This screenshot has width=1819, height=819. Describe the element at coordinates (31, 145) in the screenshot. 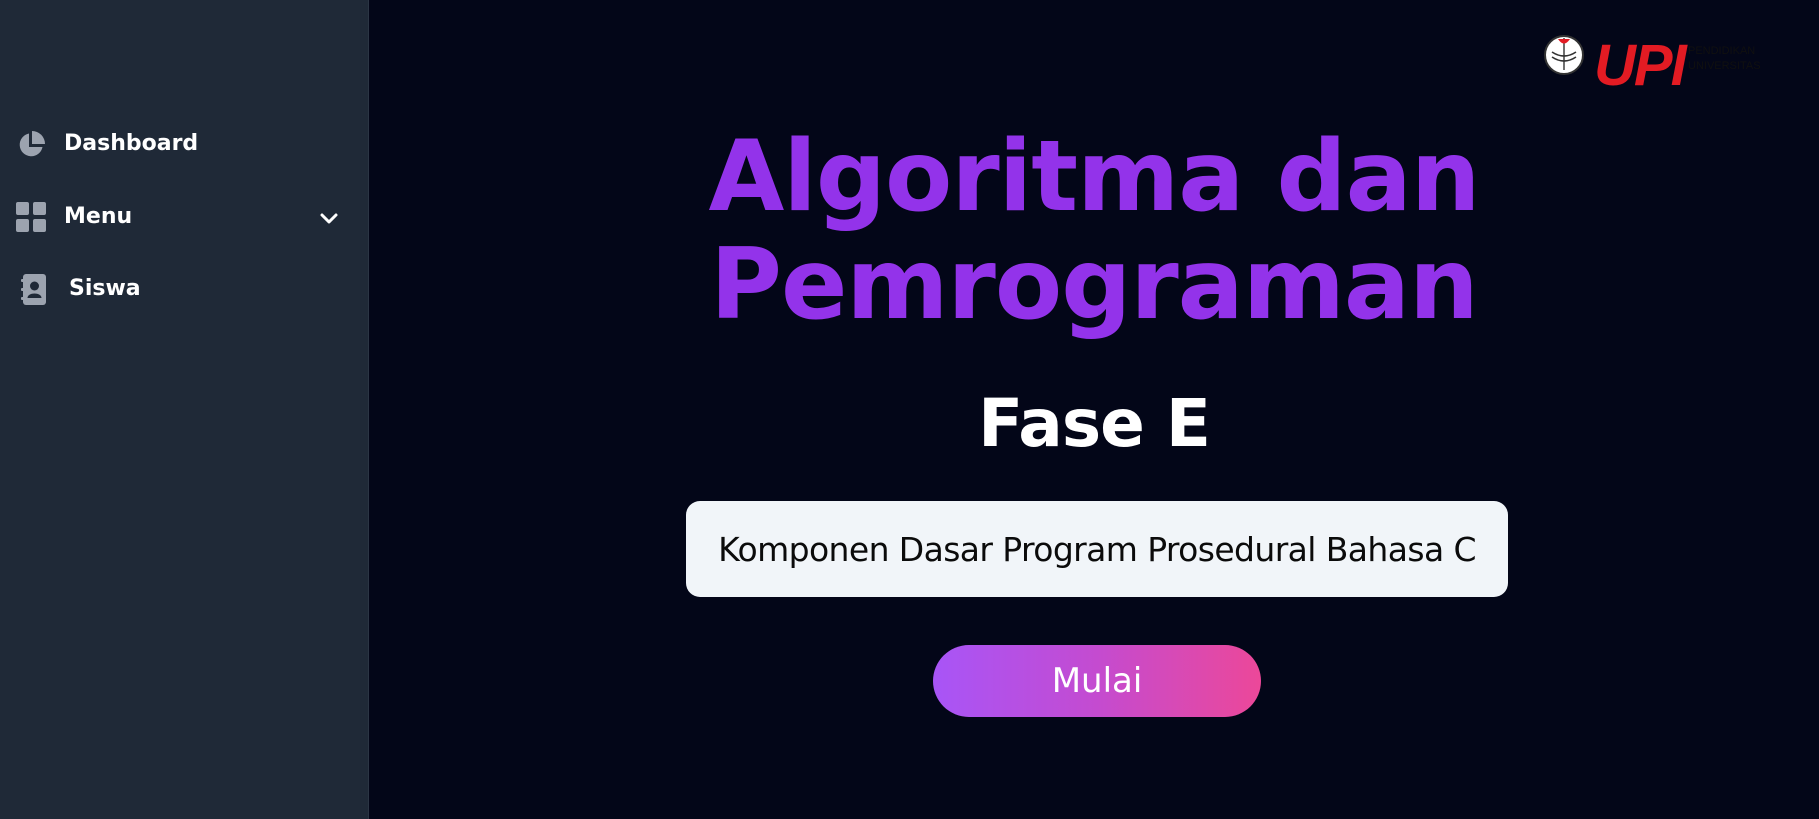

I see `pie-chart-icon` at that location.